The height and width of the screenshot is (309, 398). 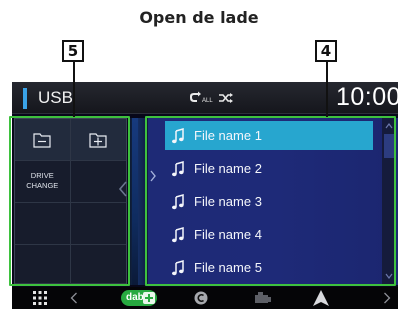 I want to click on carplay-button, so click(x=201, y=298).